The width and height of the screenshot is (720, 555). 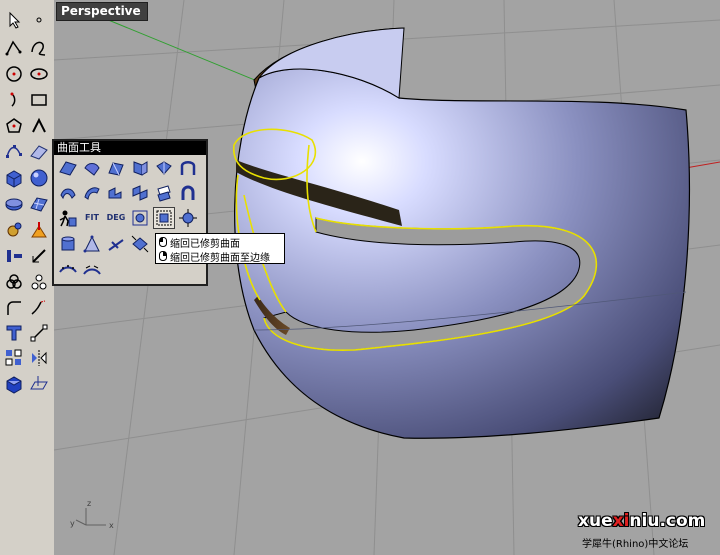 I want to click on left-mouse-icon, so click(x=163, y=242).